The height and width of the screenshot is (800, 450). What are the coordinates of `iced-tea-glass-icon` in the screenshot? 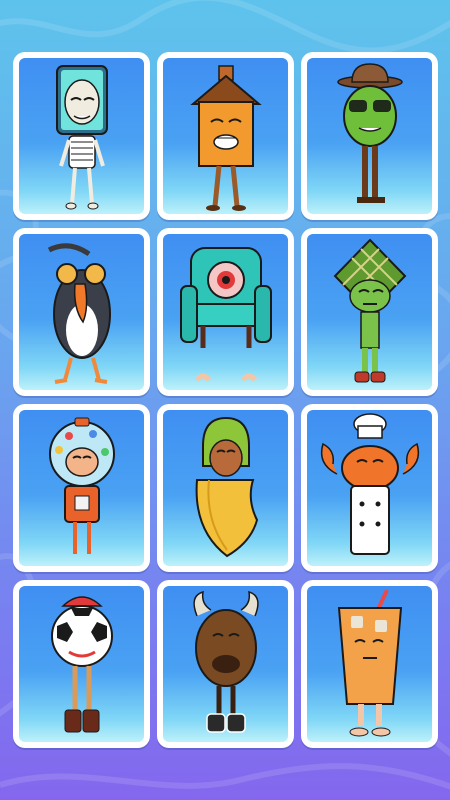 It's located at (370, 663).